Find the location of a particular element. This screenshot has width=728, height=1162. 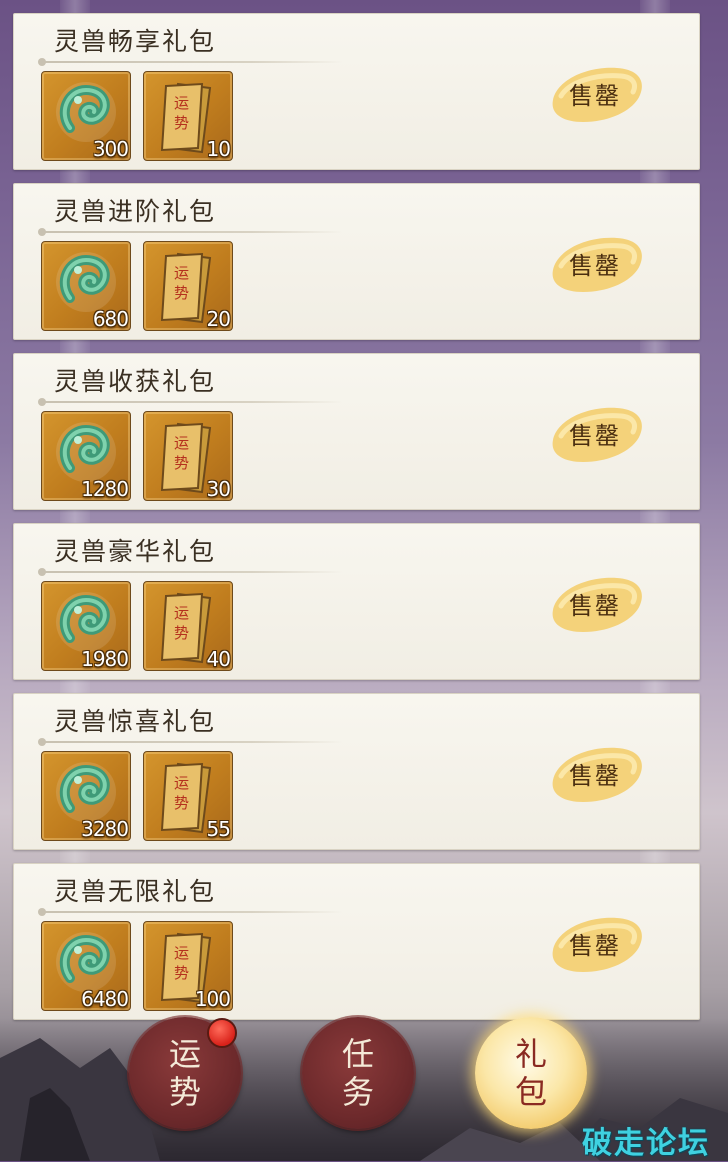

gift-pack-title: 灵兽豪华礼包 is located at coordinates (135, 551).